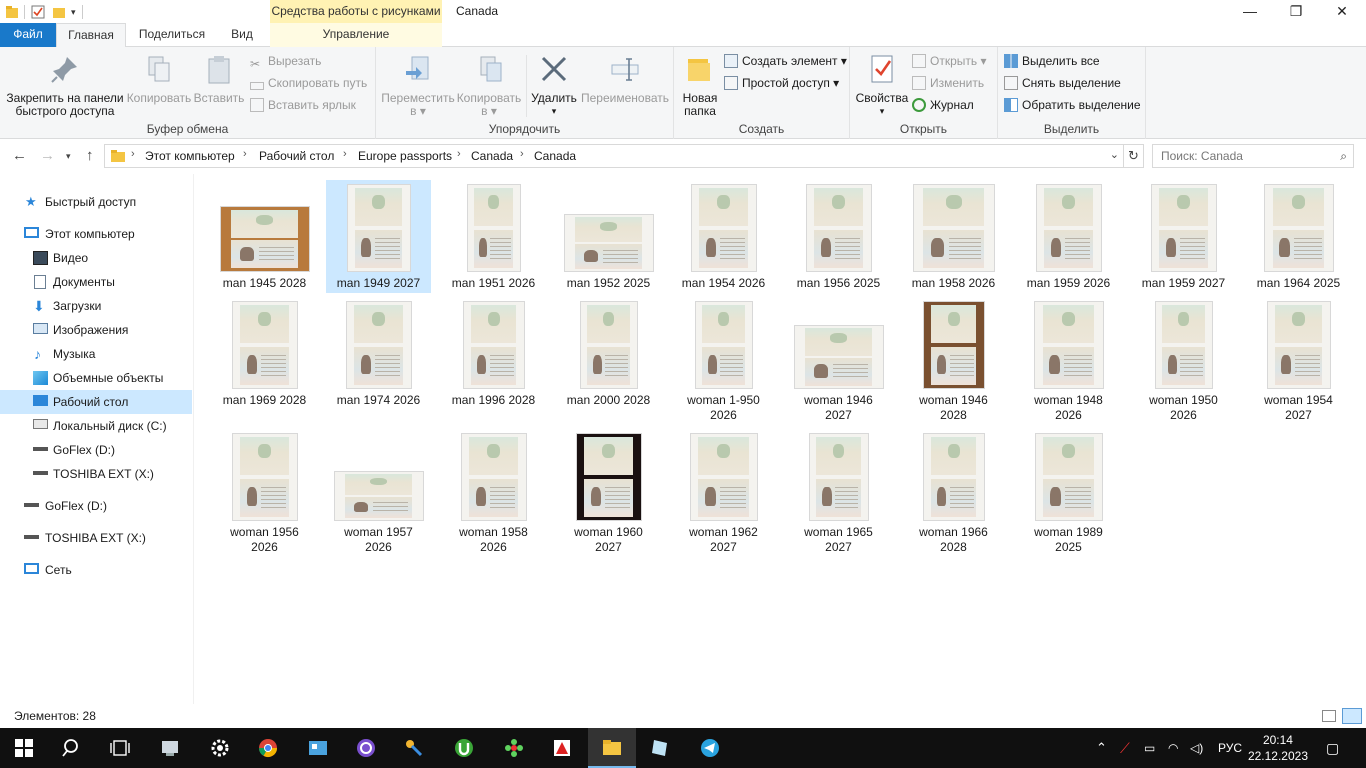  Describe the element at coordinates (1278, 748) in the screenshot. I see `clock: 20:14 22.12.2023` at that location.